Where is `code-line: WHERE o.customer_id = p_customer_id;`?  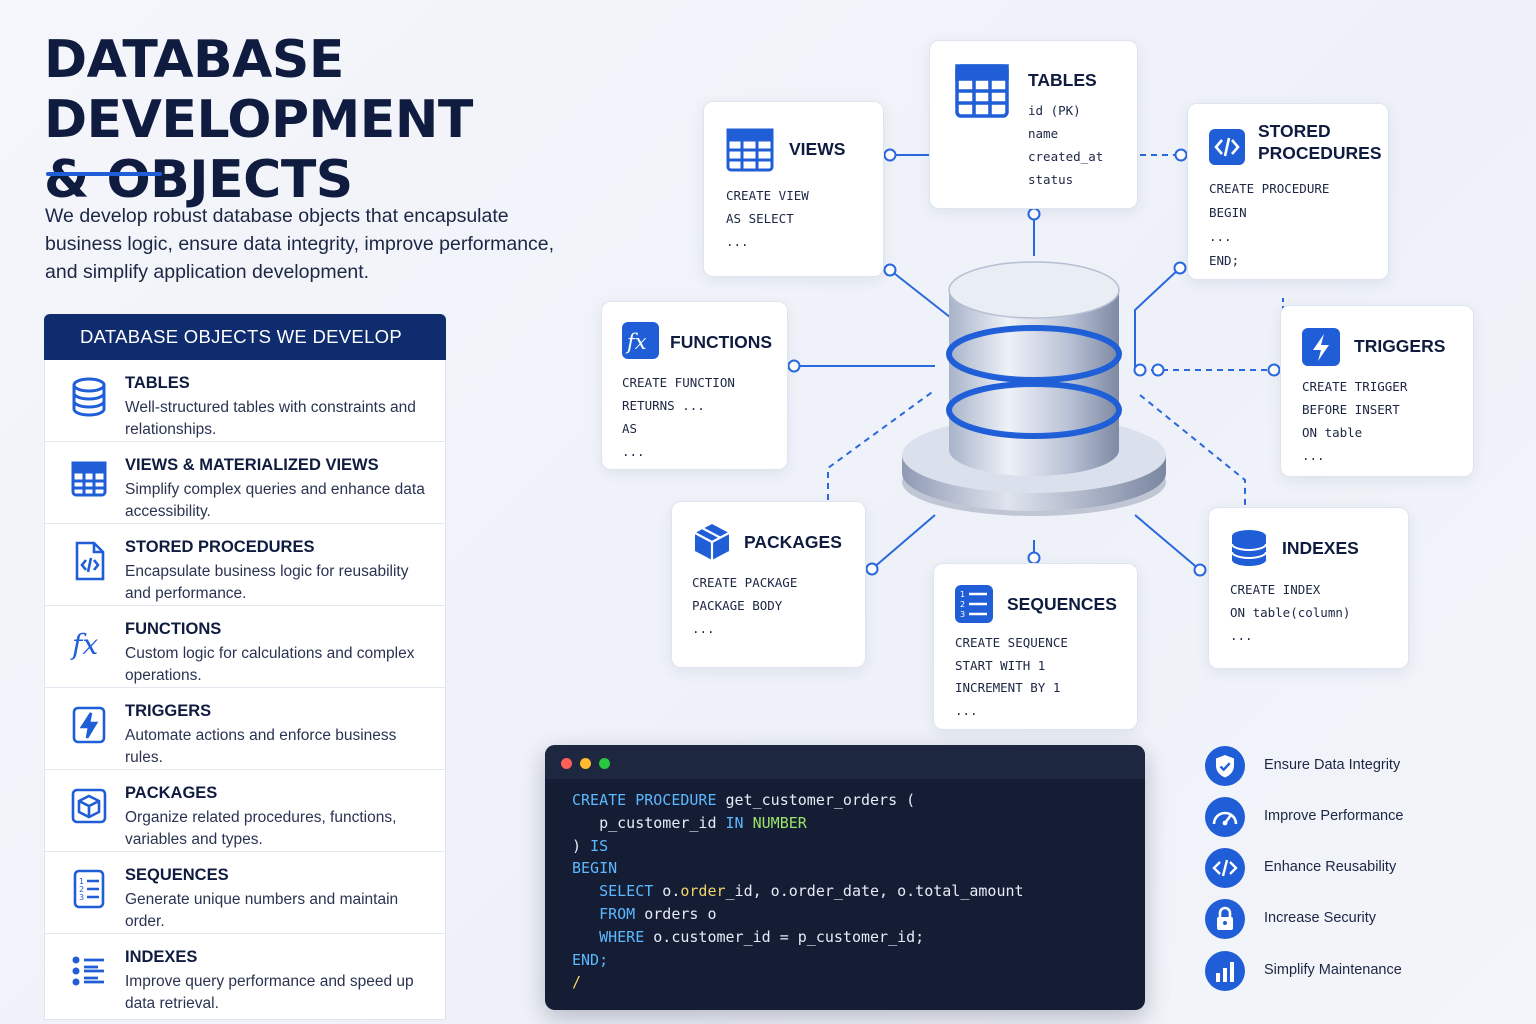
code-line: WHERE o.customer_id = p_customer_id; is located at coordinates (748, 936).